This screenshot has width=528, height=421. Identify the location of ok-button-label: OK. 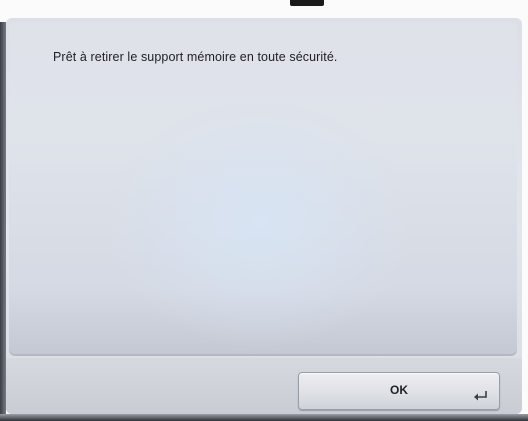
(399, 390).